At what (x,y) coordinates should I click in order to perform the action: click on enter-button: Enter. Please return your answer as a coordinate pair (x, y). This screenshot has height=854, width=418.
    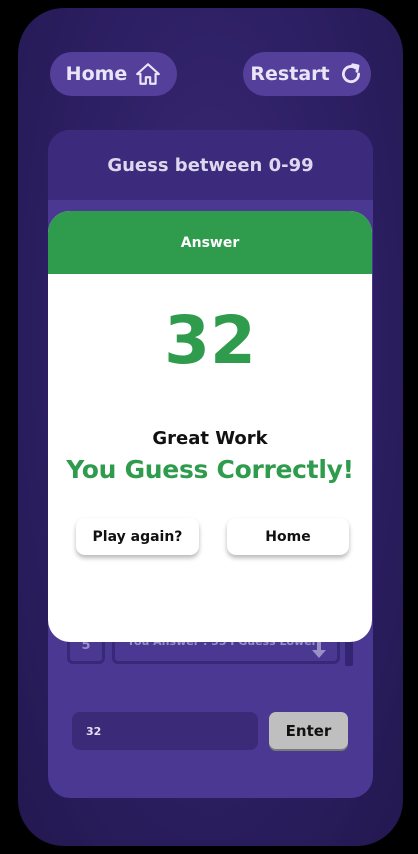
    Looking at the image, I should click on (308, 730).